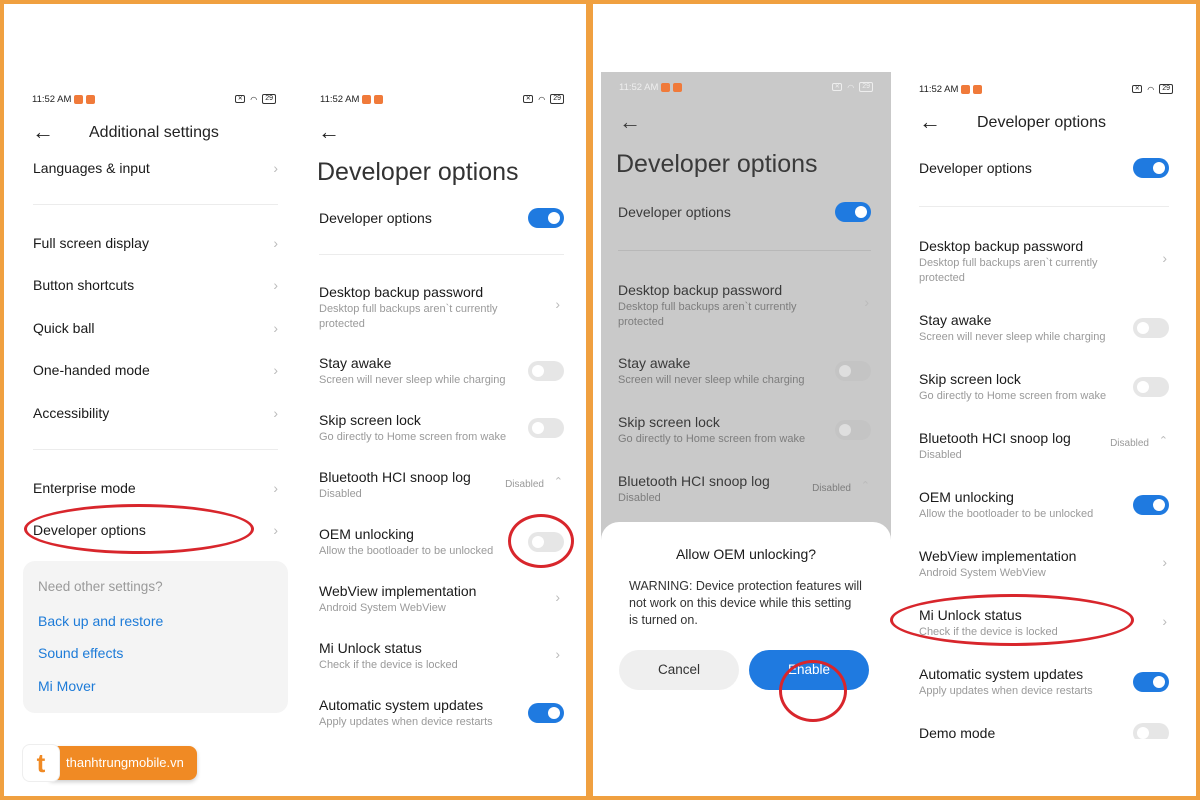 The width and height of the screenshot is (1200, 800). What do you see at coordinates (970, 379) in the screenshot?
I see `item-label: Skip screen lock` at bounding box center [970, 379].